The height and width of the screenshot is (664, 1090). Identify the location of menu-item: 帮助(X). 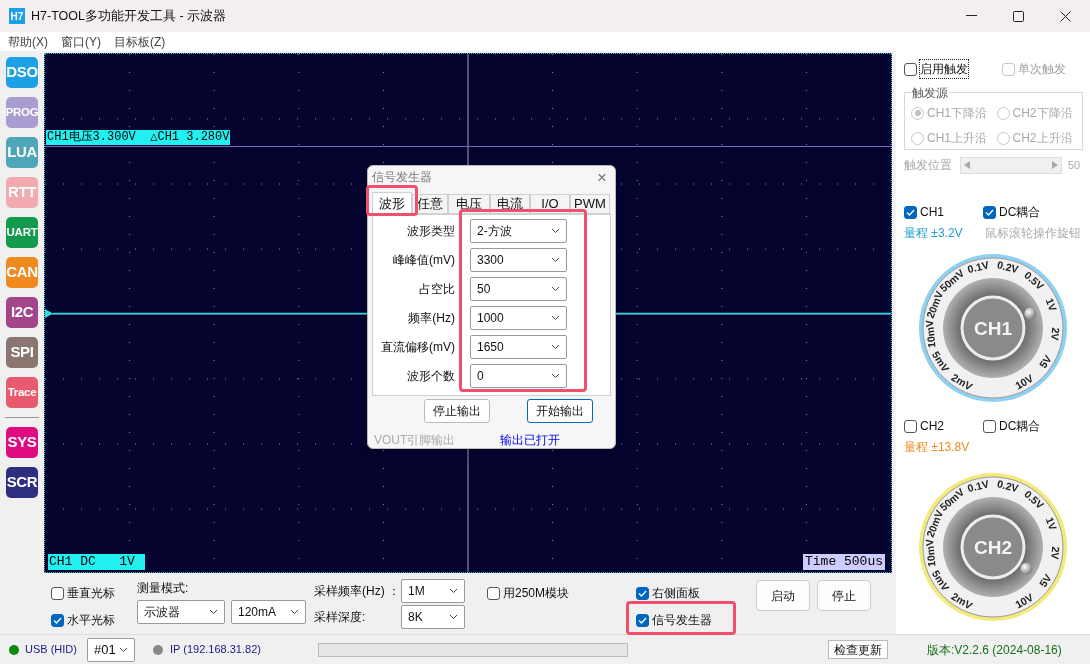
(28, 41).